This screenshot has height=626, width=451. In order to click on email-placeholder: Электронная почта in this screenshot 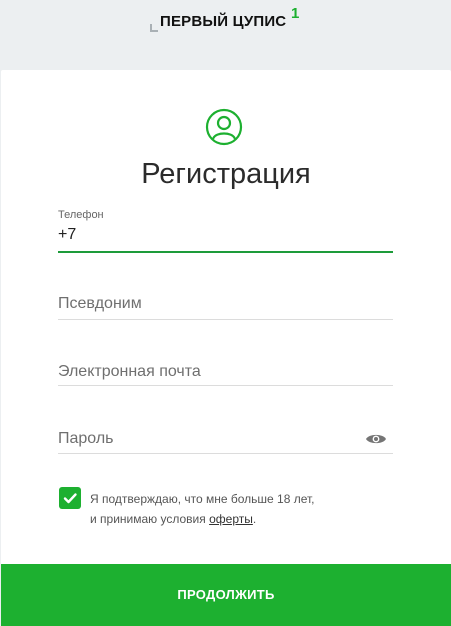, I will do `click(129, 371)`.